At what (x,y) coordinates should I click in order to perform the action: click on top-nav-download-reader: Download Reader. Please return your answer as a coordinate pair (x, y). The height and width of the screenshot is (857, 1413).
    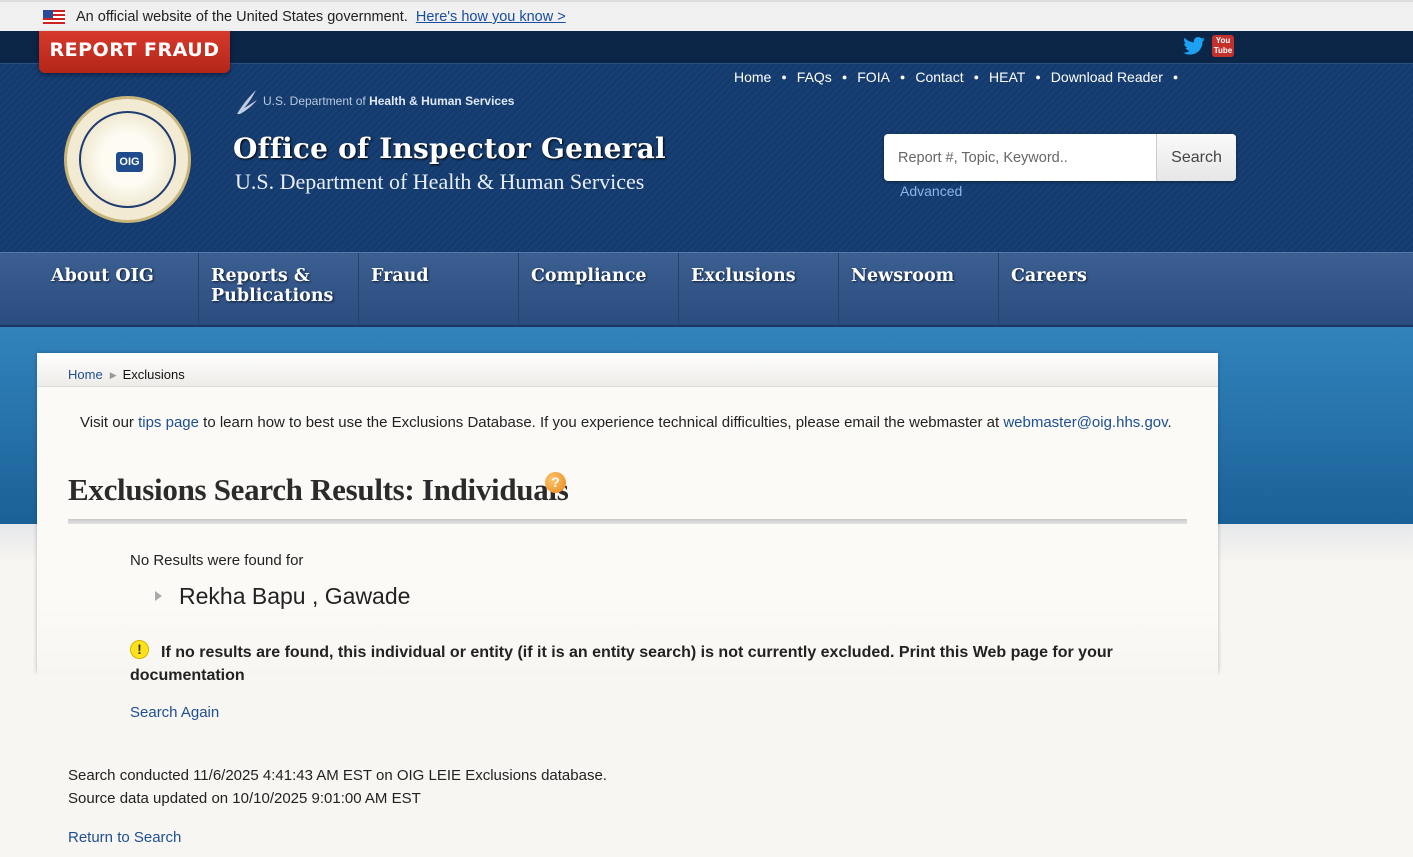
    Looking at the image, I should click on (1107, 77).